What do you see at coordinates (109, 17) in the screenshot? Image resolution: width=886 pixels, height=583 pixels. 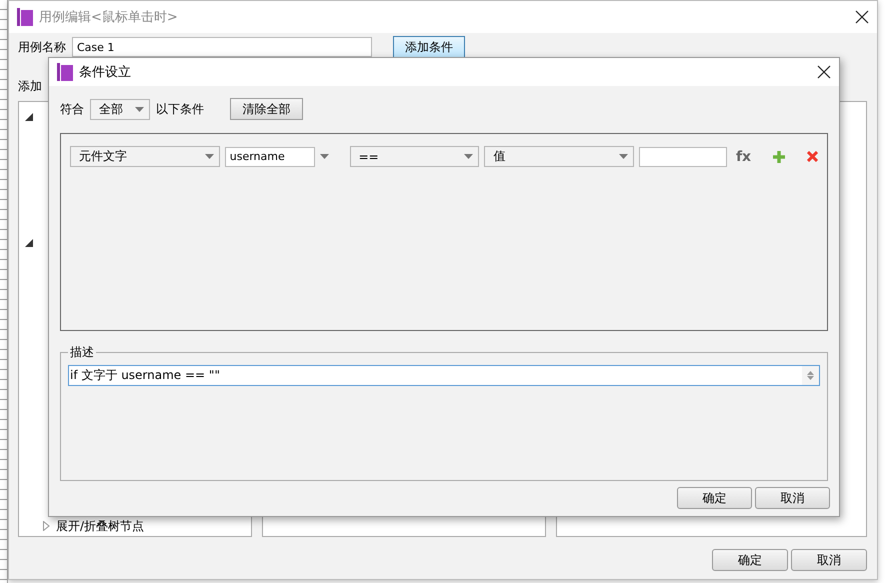 I see `window-title: 用例编辑<鼠标单击时>` at bounding box center [109, 17].